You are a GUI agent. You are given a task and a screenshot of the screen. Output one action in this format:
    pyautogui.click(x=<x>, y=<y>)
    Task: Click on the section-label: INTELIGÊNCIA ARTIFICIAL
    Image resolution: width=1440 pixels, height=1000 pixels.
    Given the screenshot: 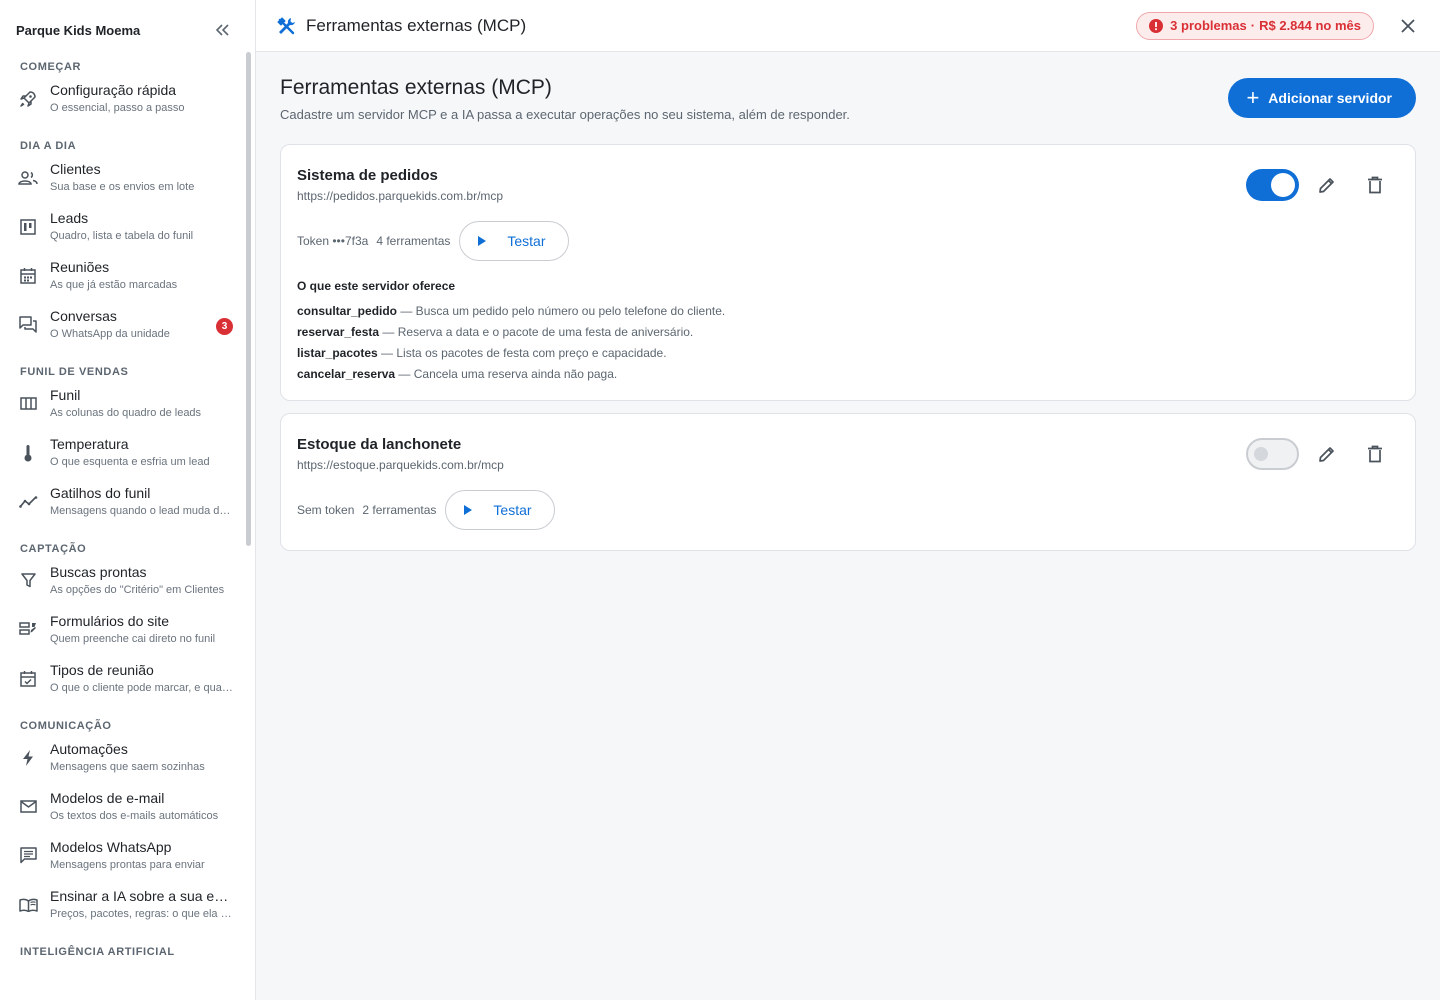 What is the action you would take?
    pyautogui.click(x=97, y=952)
    